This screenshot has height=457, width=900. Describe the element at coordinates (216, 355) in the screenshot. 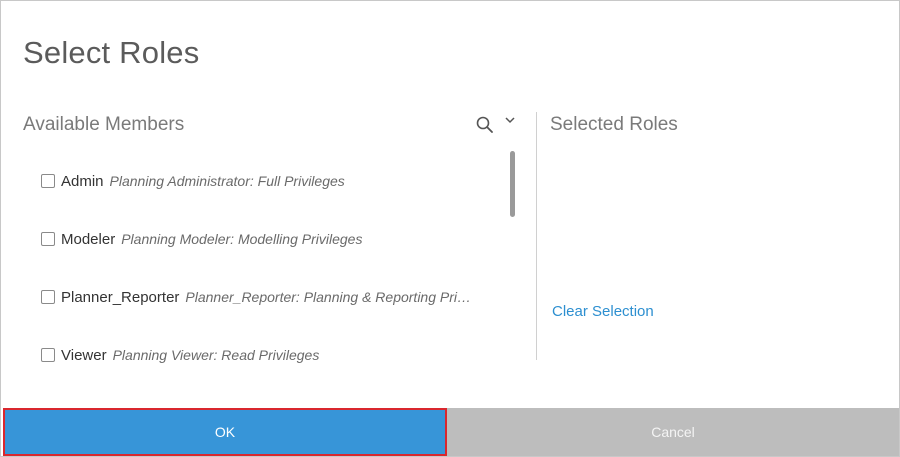

I see `member-description: Planning Viewer: Read Privileges` at that location.